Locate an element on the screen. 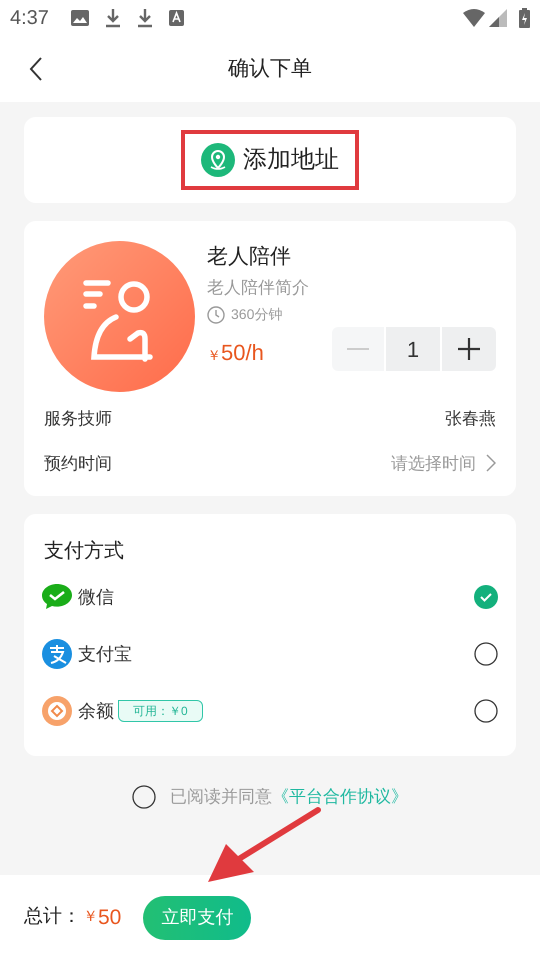  service-intro: 老人陪伴简介 is located at coordinates (258, 287).